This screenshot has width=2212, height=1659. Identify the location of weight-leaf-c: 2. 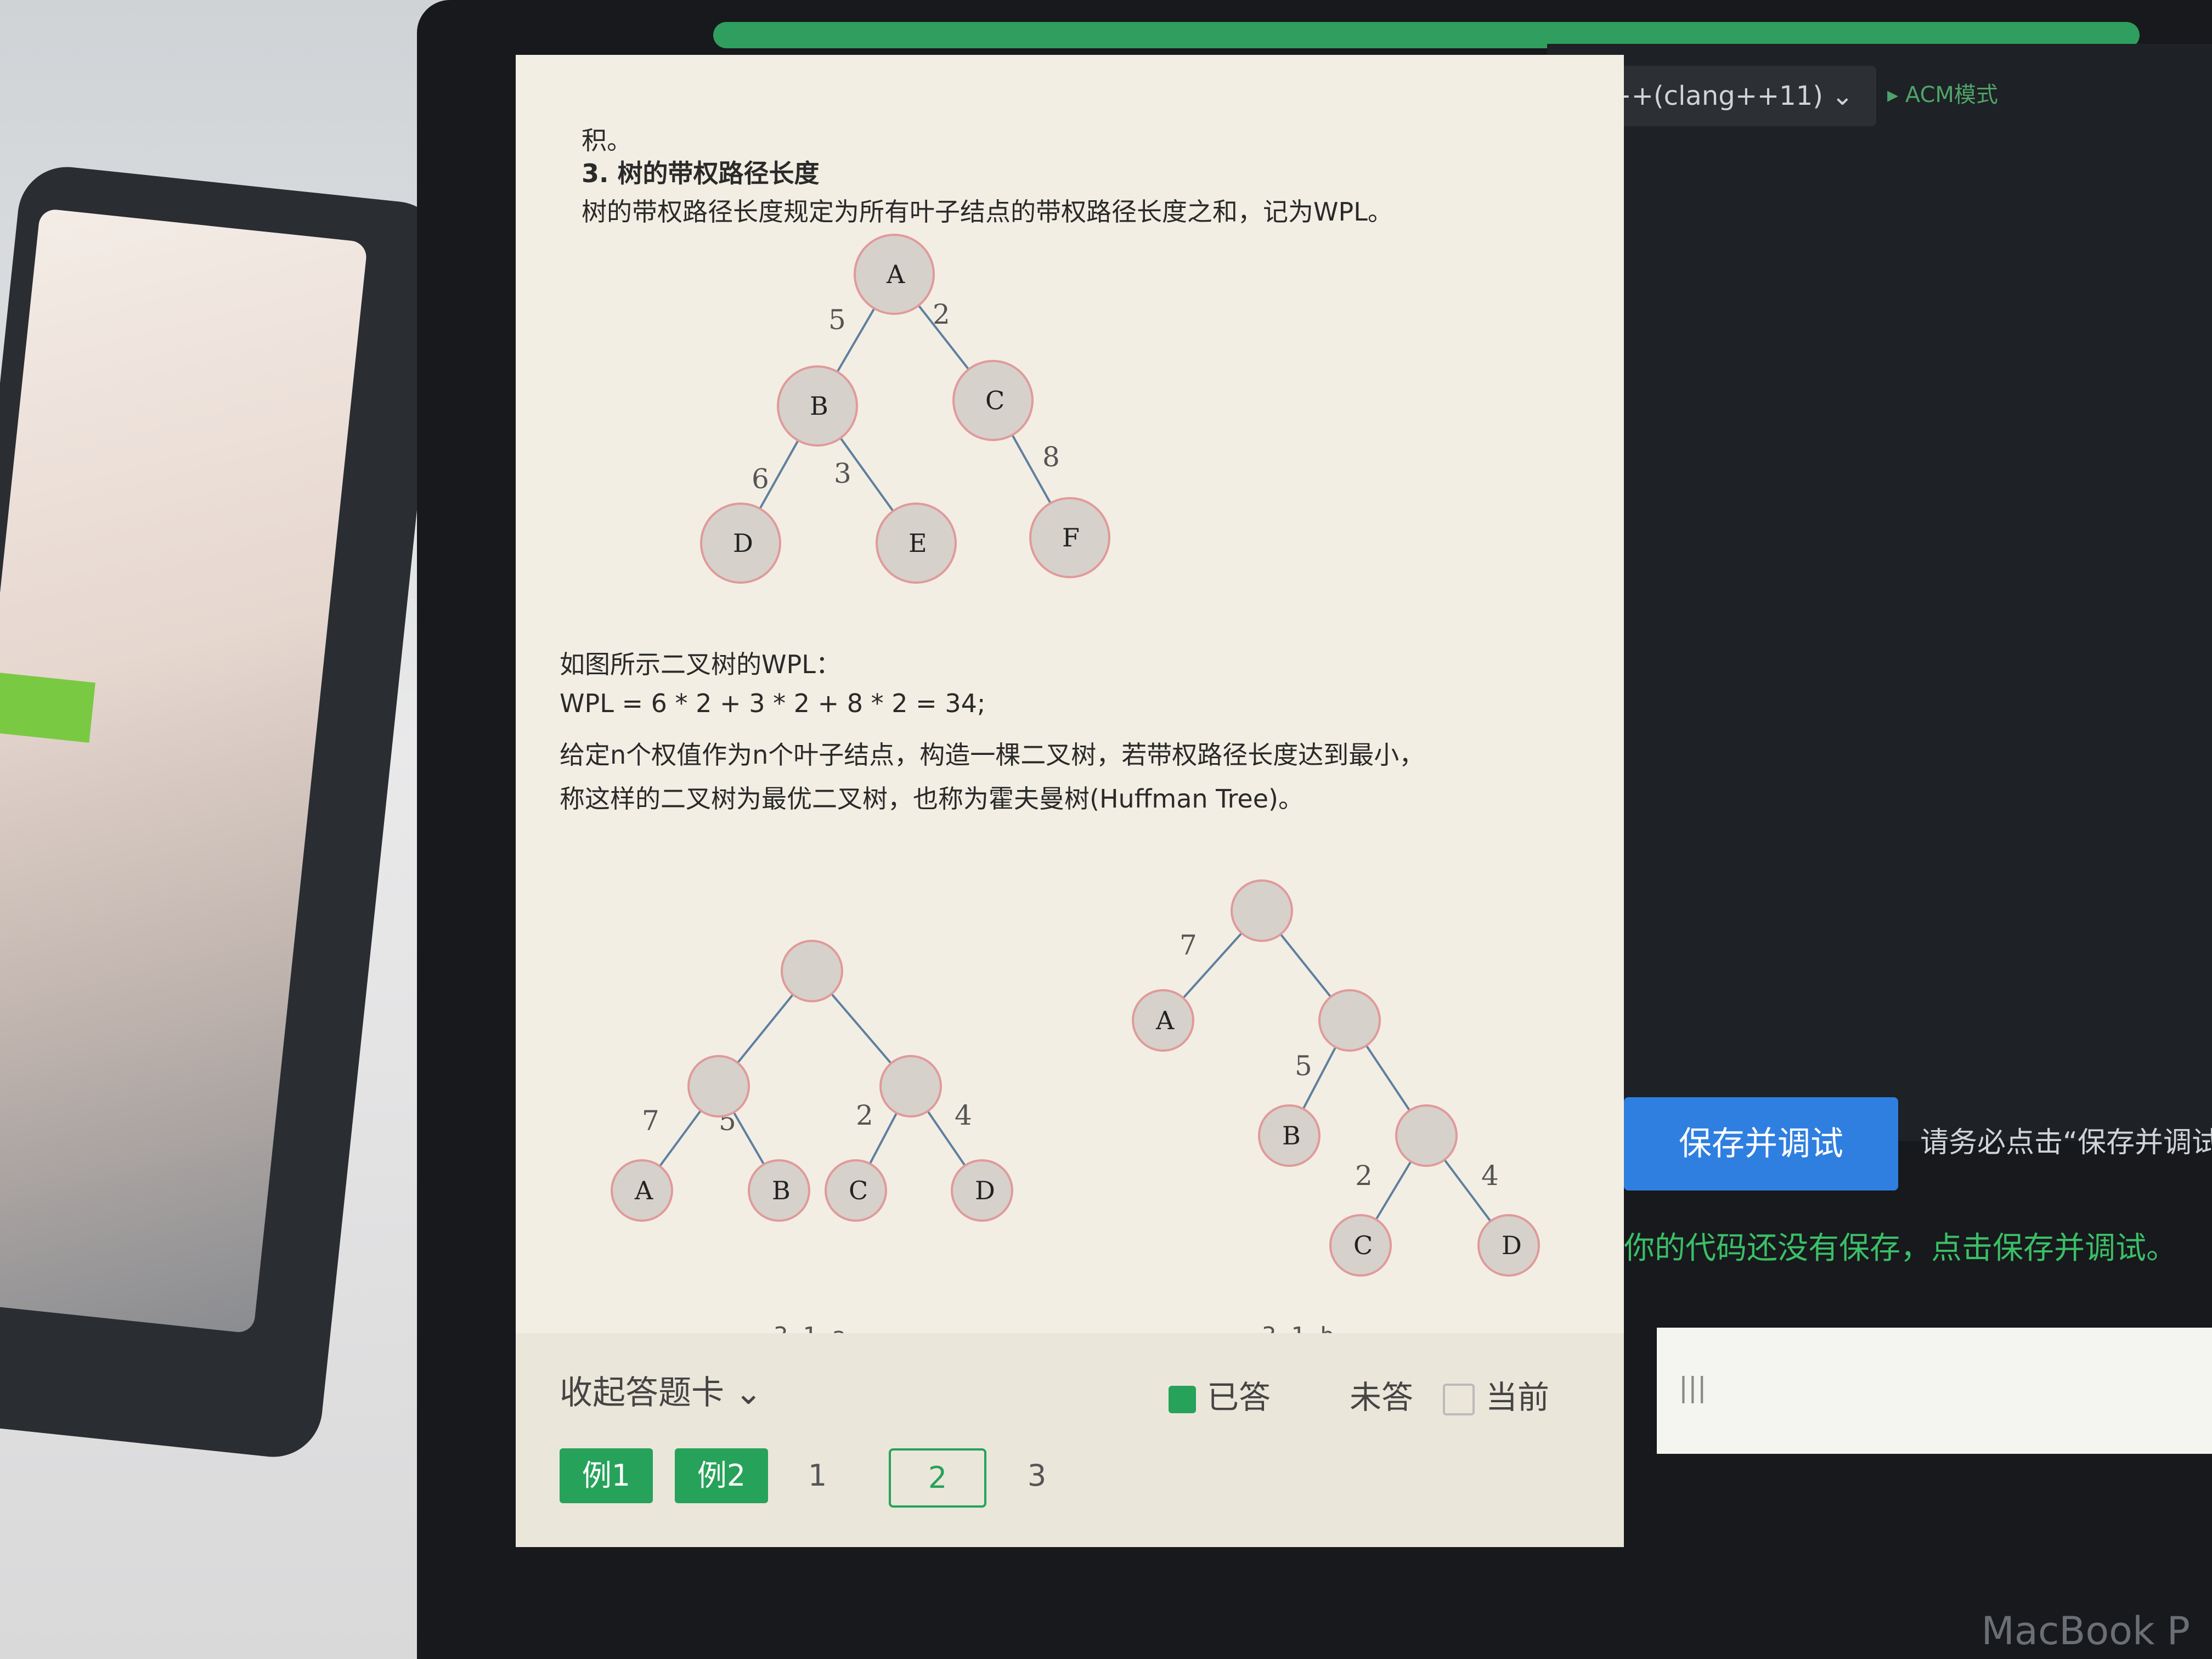
(864, 1115).